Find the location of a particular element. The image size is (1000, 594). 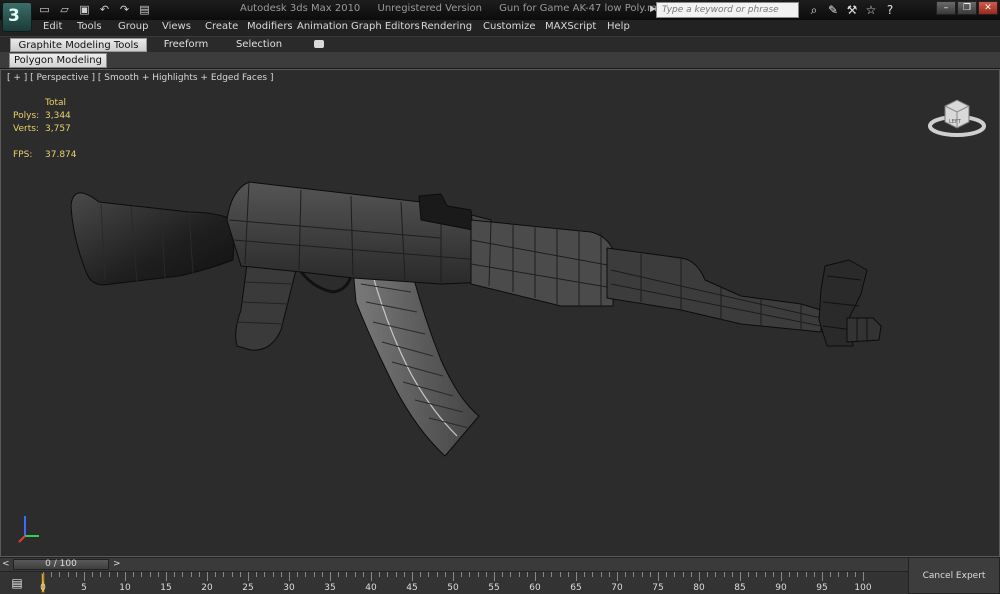

ruler-label: 45 is located at coordinates (412, 588).